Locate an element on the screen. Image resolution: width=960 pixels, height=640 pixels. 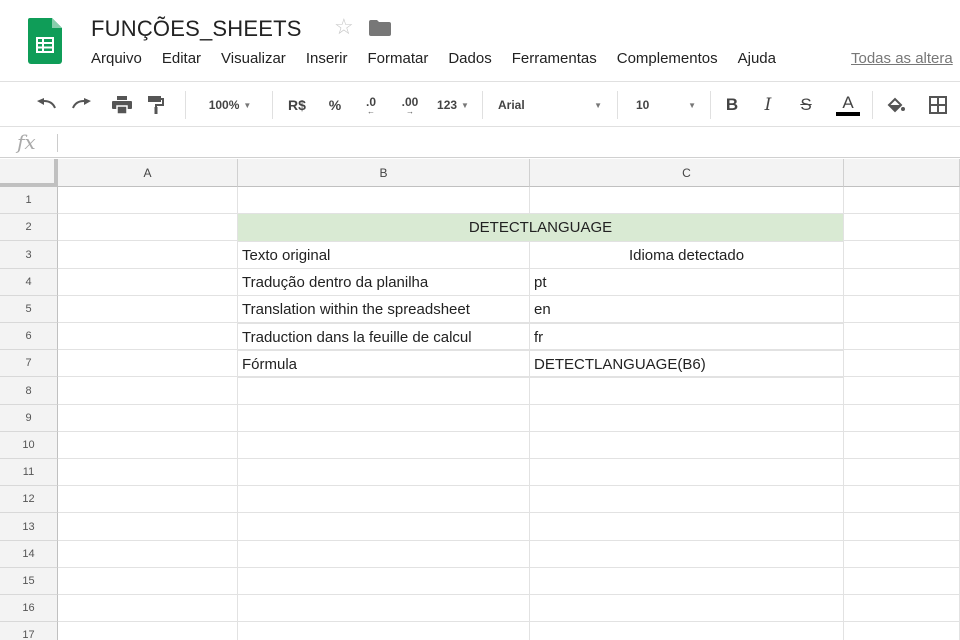
cell-b3: Texto original is located at coordinates (384, 255).